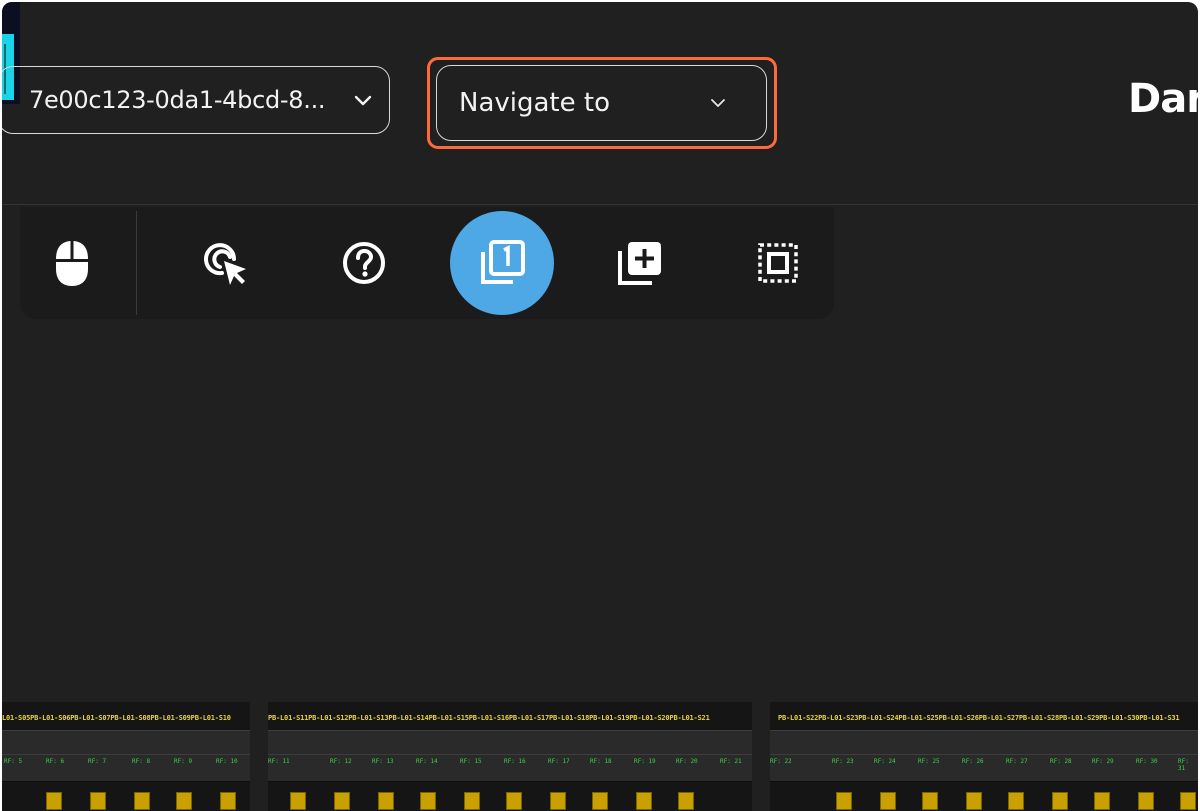  I want to click on active-tool-indicator, so click(502, 263).